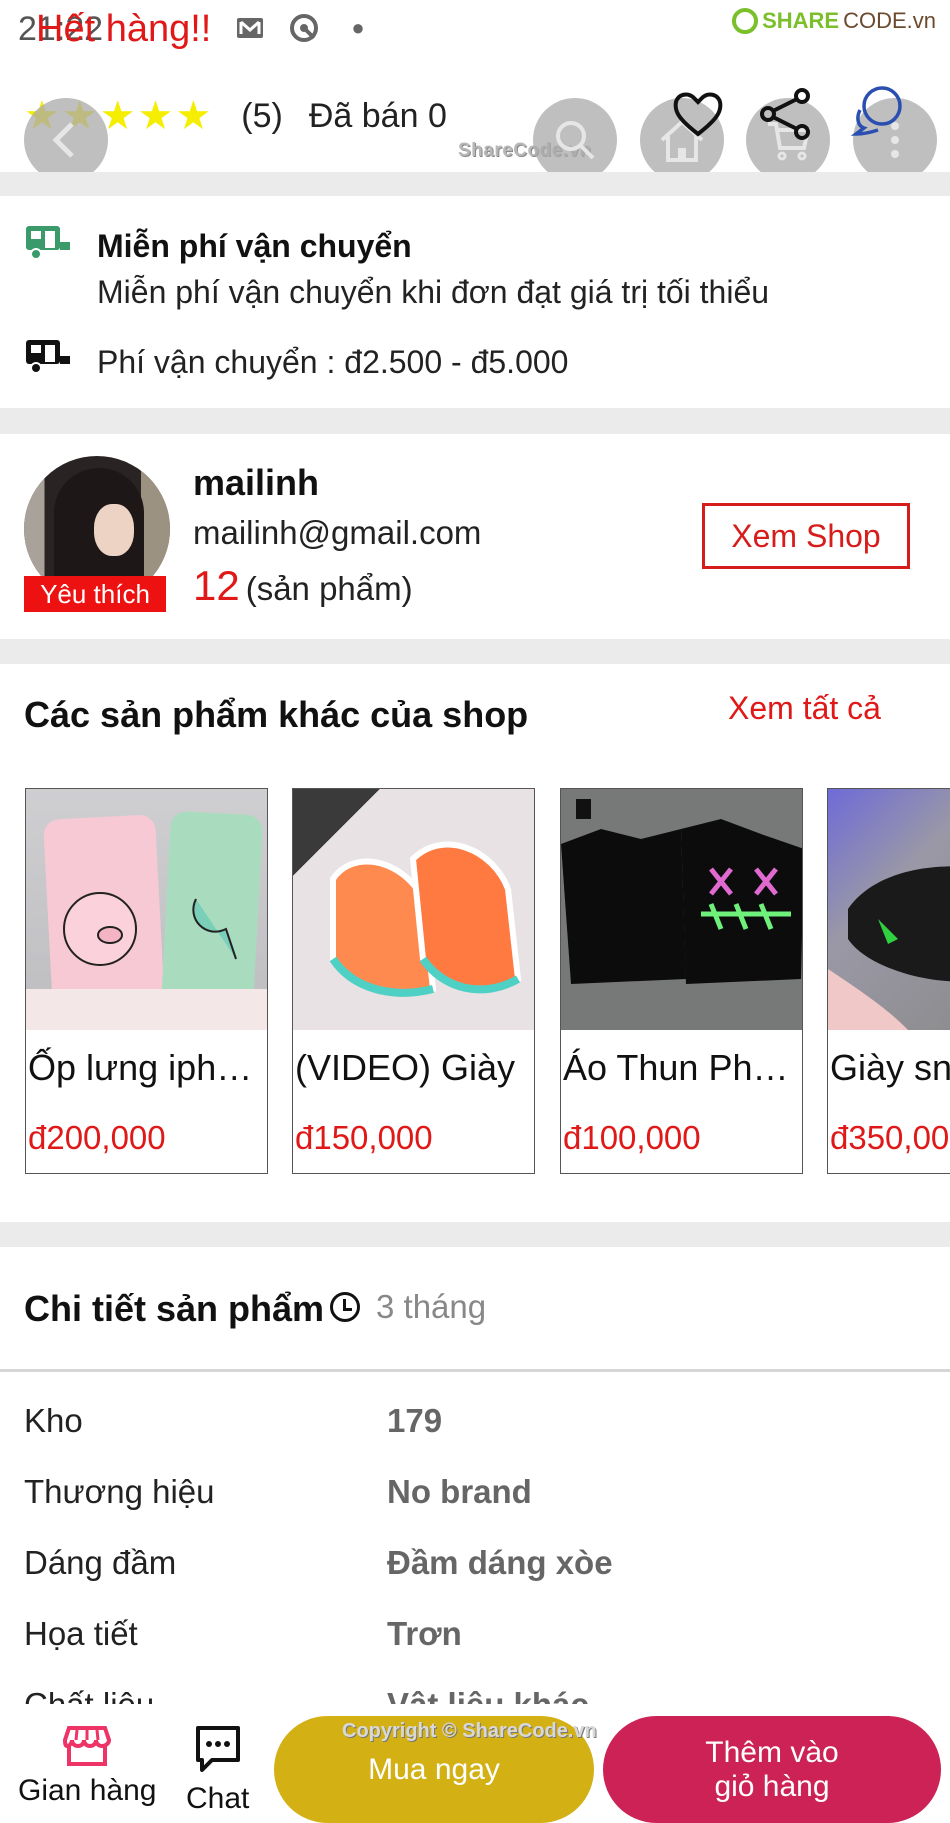 This screenshot has width=950, height=1823. I want to click on product-age: 3 tháng, so click(431, 1306).